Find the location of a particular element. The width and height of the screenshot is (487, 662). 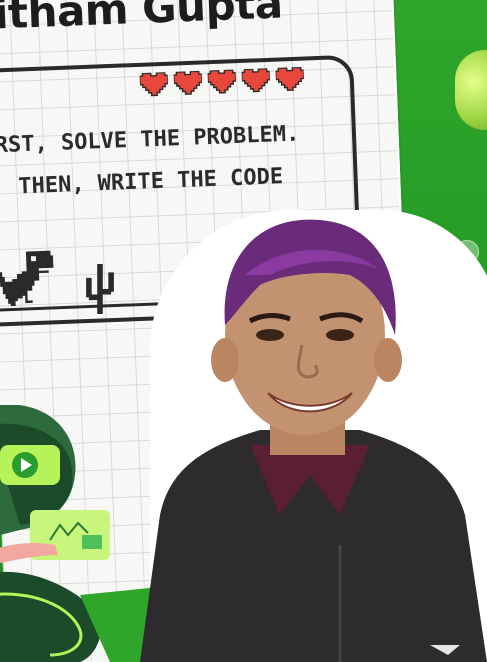

carousel-indicator is located at coordinates (467, 252).